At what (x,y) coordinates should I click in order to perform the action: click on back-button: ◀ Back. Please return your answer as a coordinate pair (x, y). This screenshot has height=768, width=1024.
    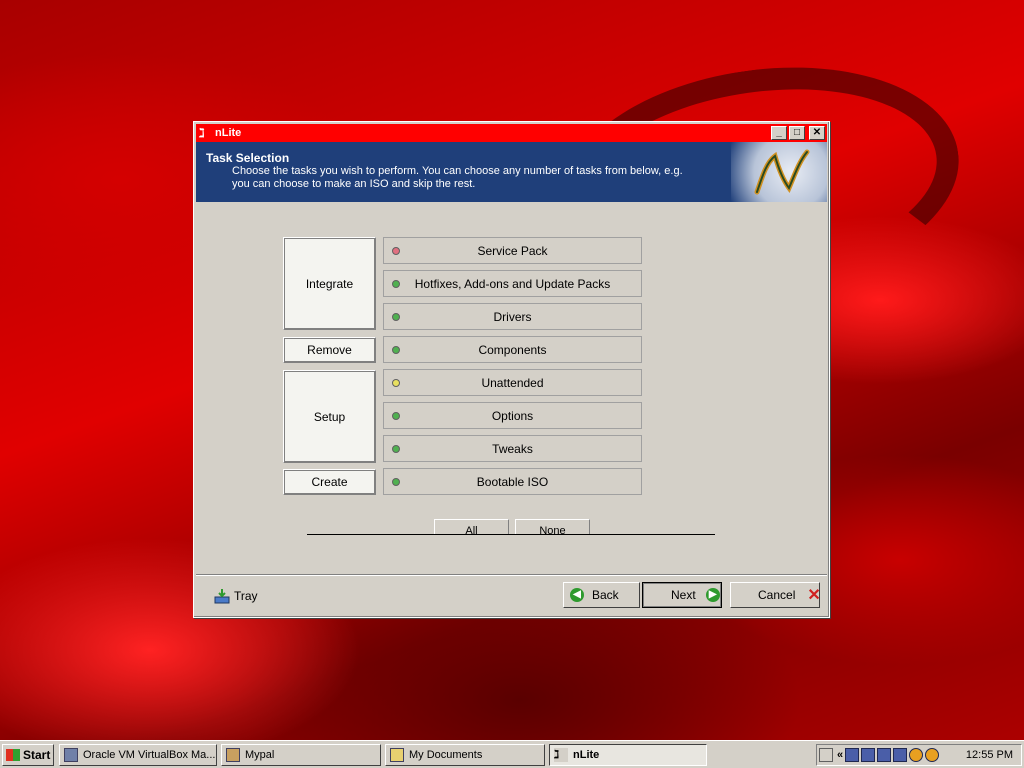
    Looking at the image, I should click on (601, 595).